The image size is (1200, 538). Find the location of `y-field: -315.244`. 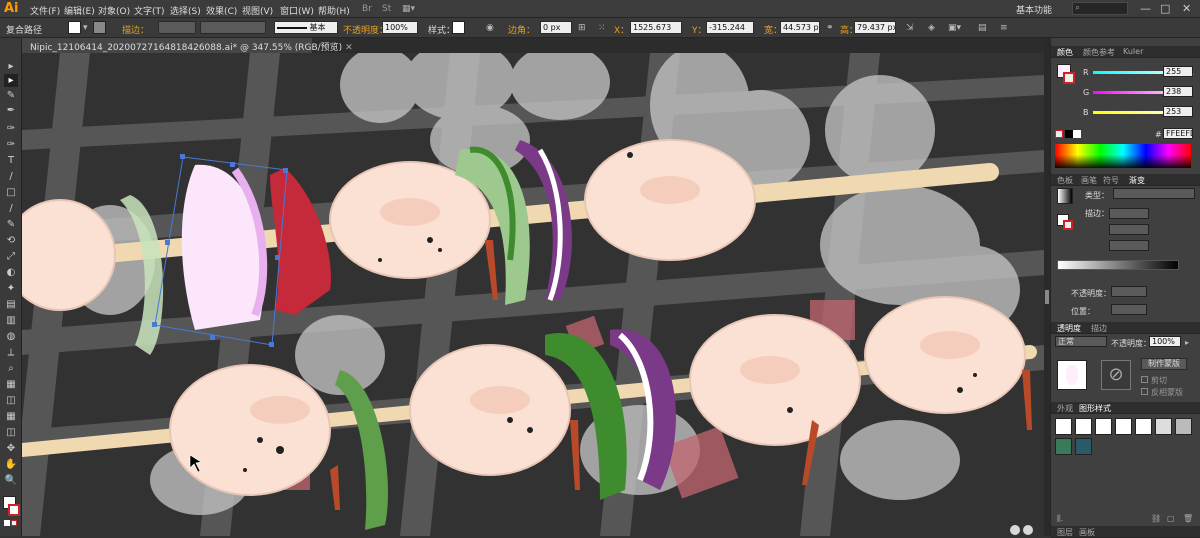

y-field: -315.244 is located at coordinates (730, 27).